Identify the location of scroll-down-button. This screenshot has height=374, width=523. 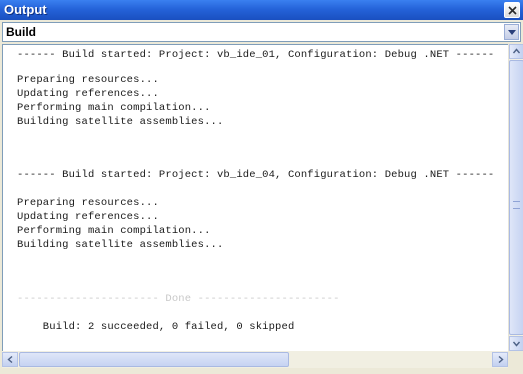
(516, 343).